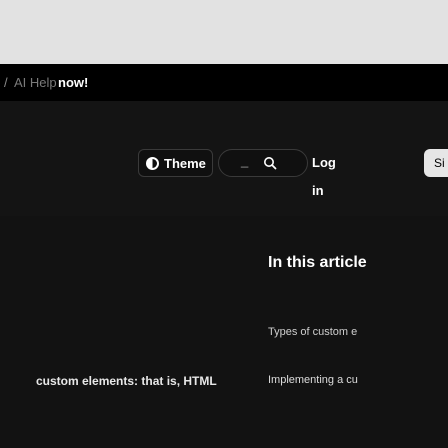 The height and width of the screenshot is (448, 448). I want to click on toc-item: Implementing a cu, so click(313, 380).